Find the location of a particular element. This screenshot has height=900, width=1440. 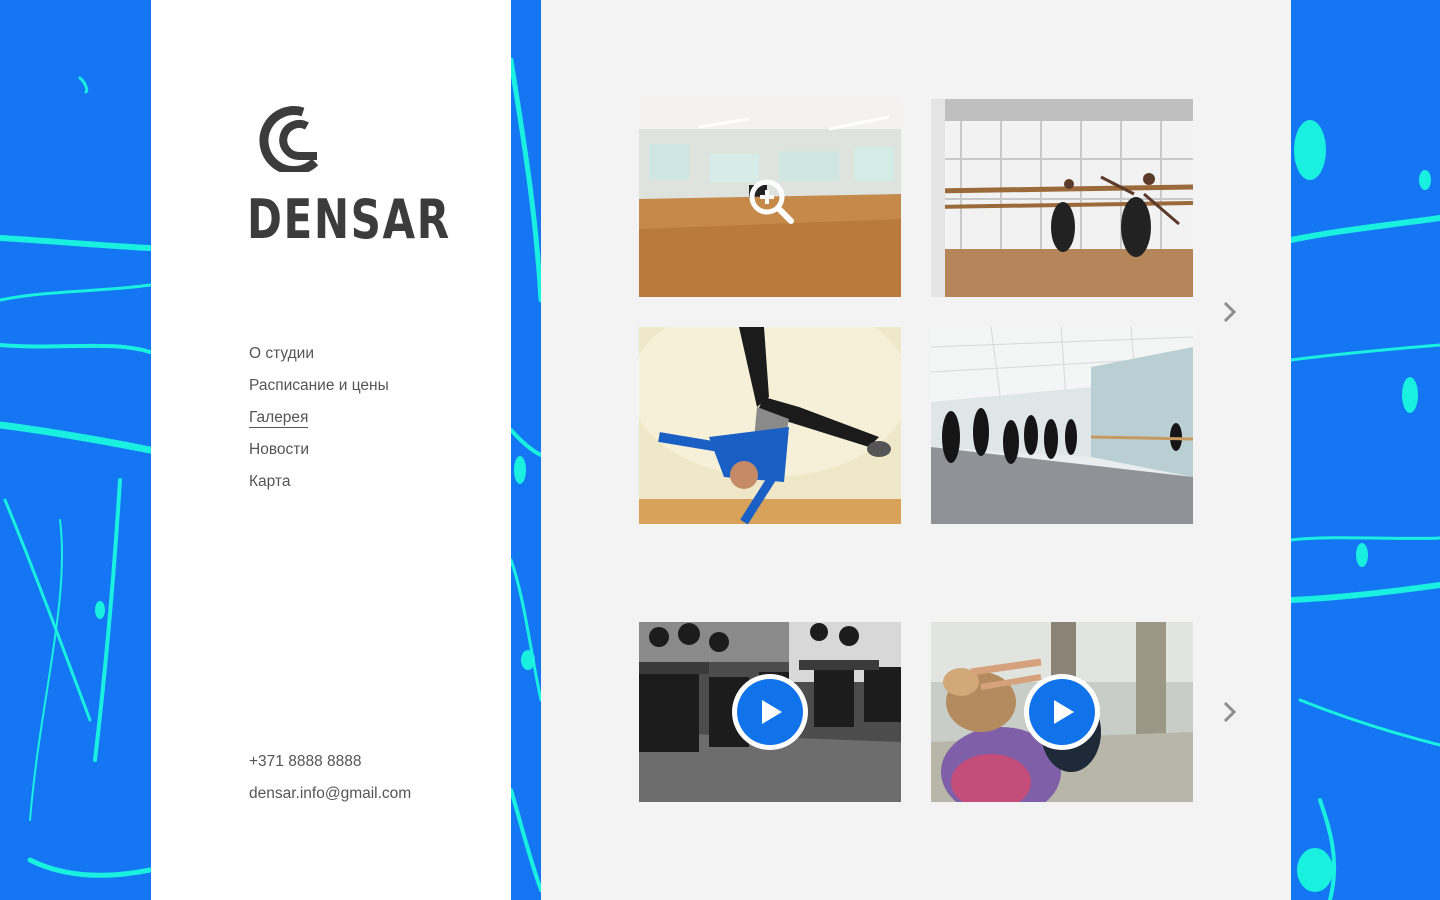

contact-email: densar.info@gmail.com is located at coordinates (330, 794).